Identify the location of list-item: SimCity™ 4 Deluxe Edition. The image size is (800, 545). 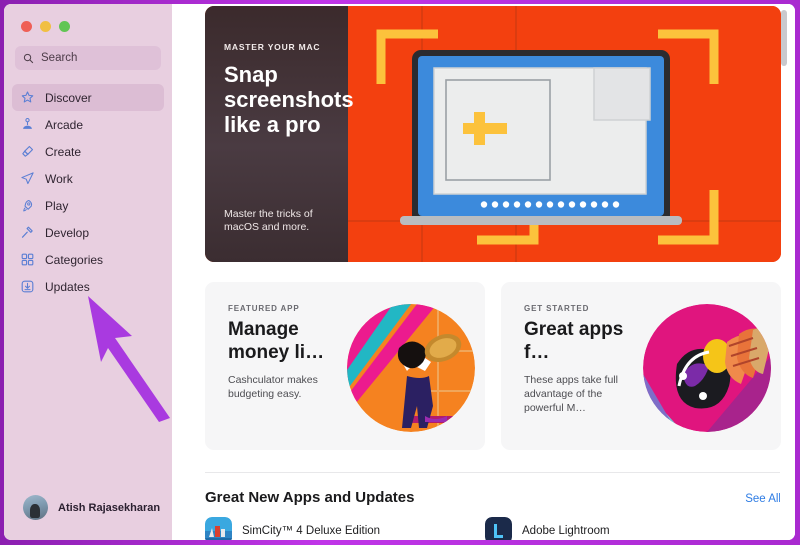
(345, 528).